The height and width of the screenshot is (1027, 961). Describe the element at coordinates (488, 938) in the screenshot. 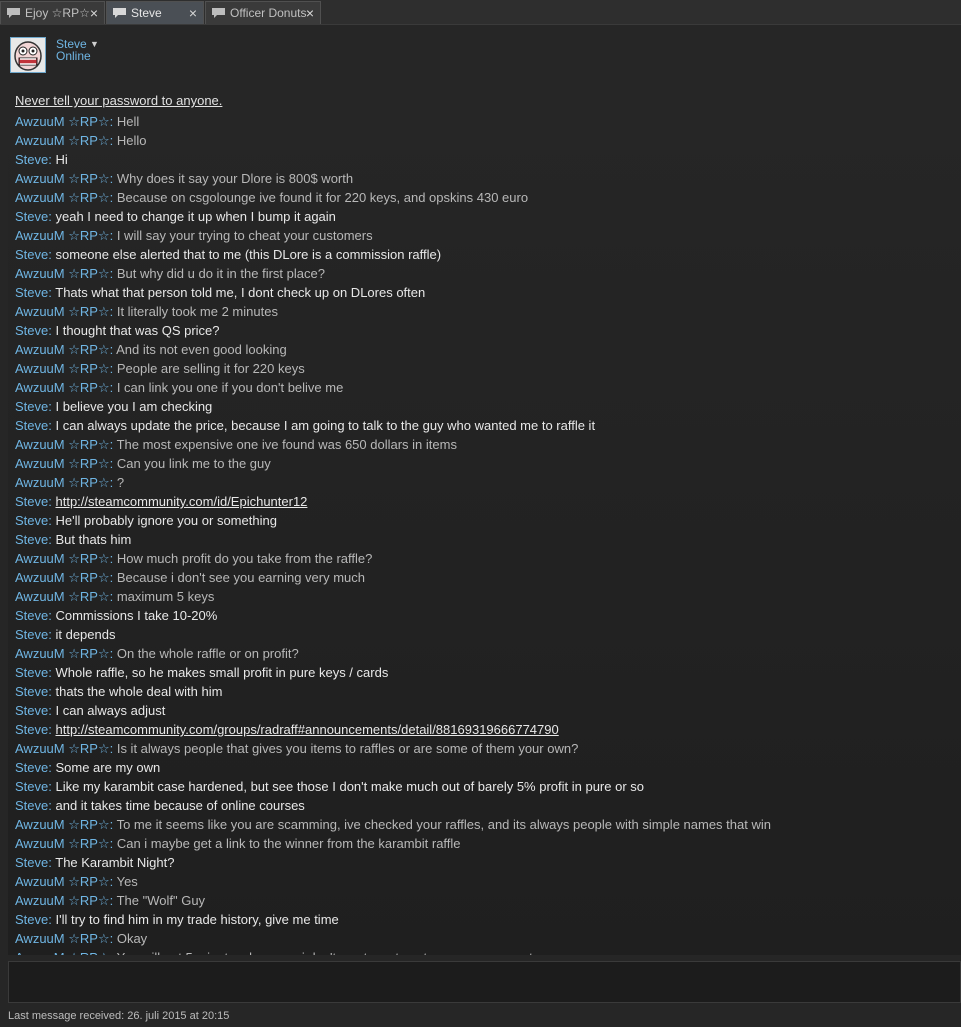

I see `message-row: AwzuuM ☆RP☆: Okay` at that location.